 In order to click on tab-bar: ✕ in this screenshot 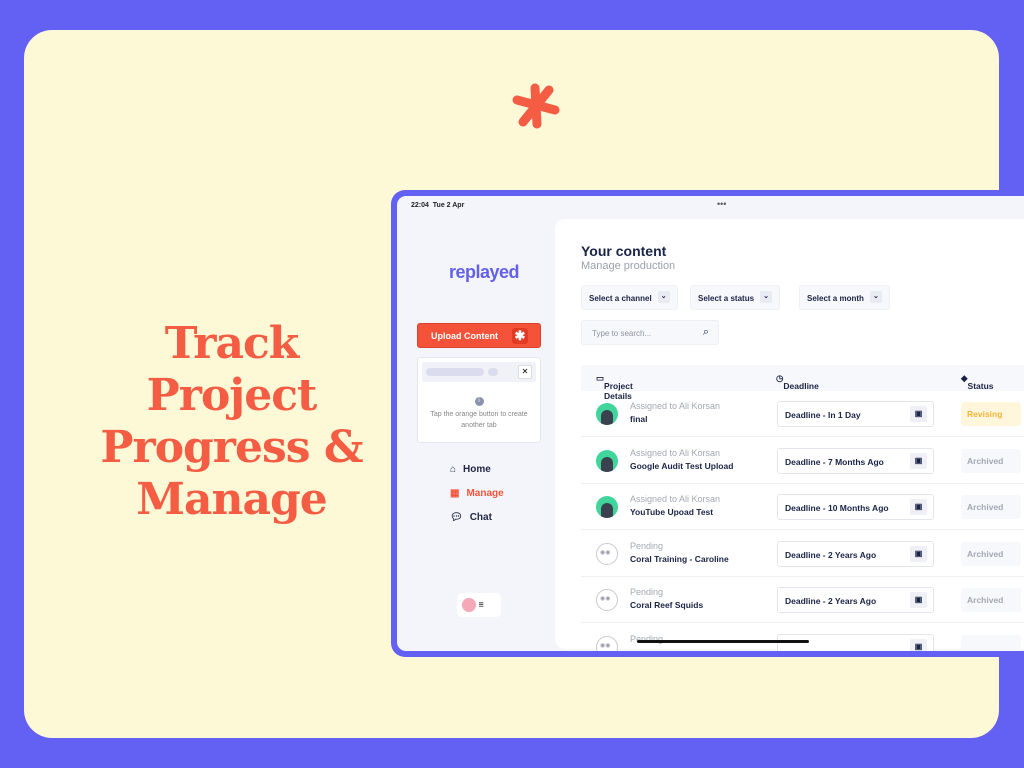, I will do `click(479, 372)`.